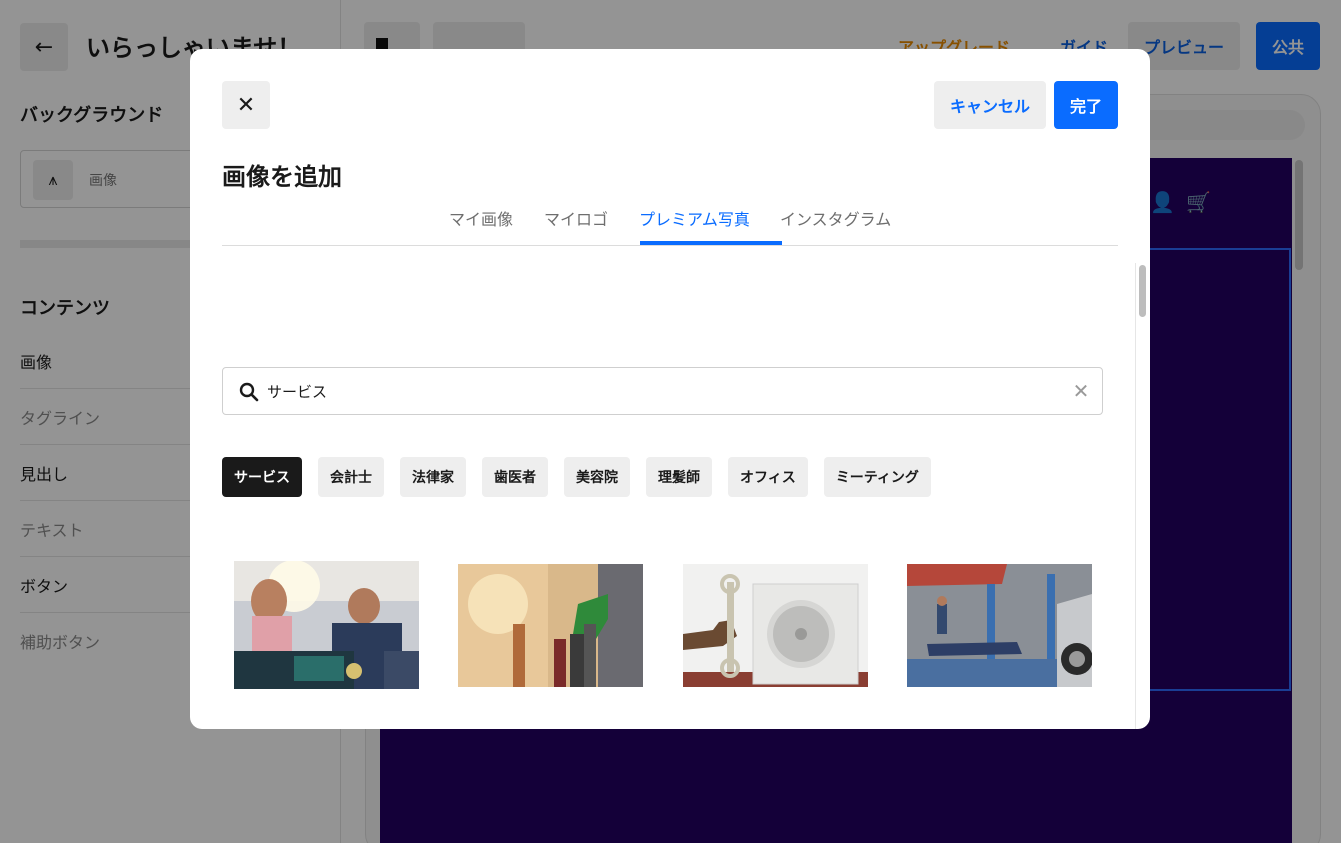  I want to click on cancel-button: キャンセル, so click(990, 105).